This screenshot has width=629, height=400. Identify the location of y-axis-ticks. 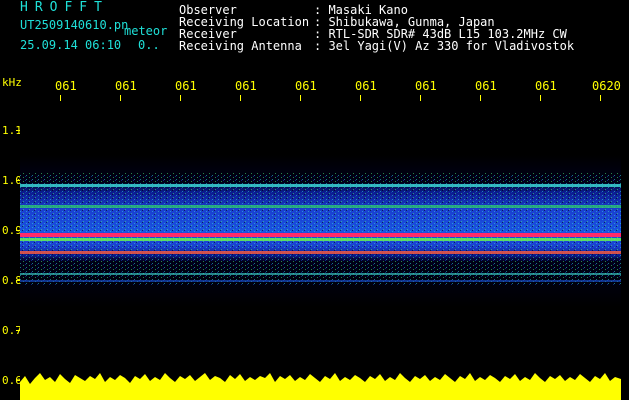
(18, 255).